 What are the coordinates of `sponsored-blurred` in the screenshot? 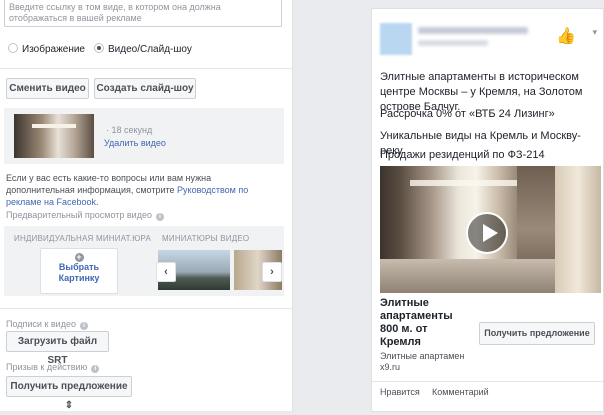 It's located at (453, 43).